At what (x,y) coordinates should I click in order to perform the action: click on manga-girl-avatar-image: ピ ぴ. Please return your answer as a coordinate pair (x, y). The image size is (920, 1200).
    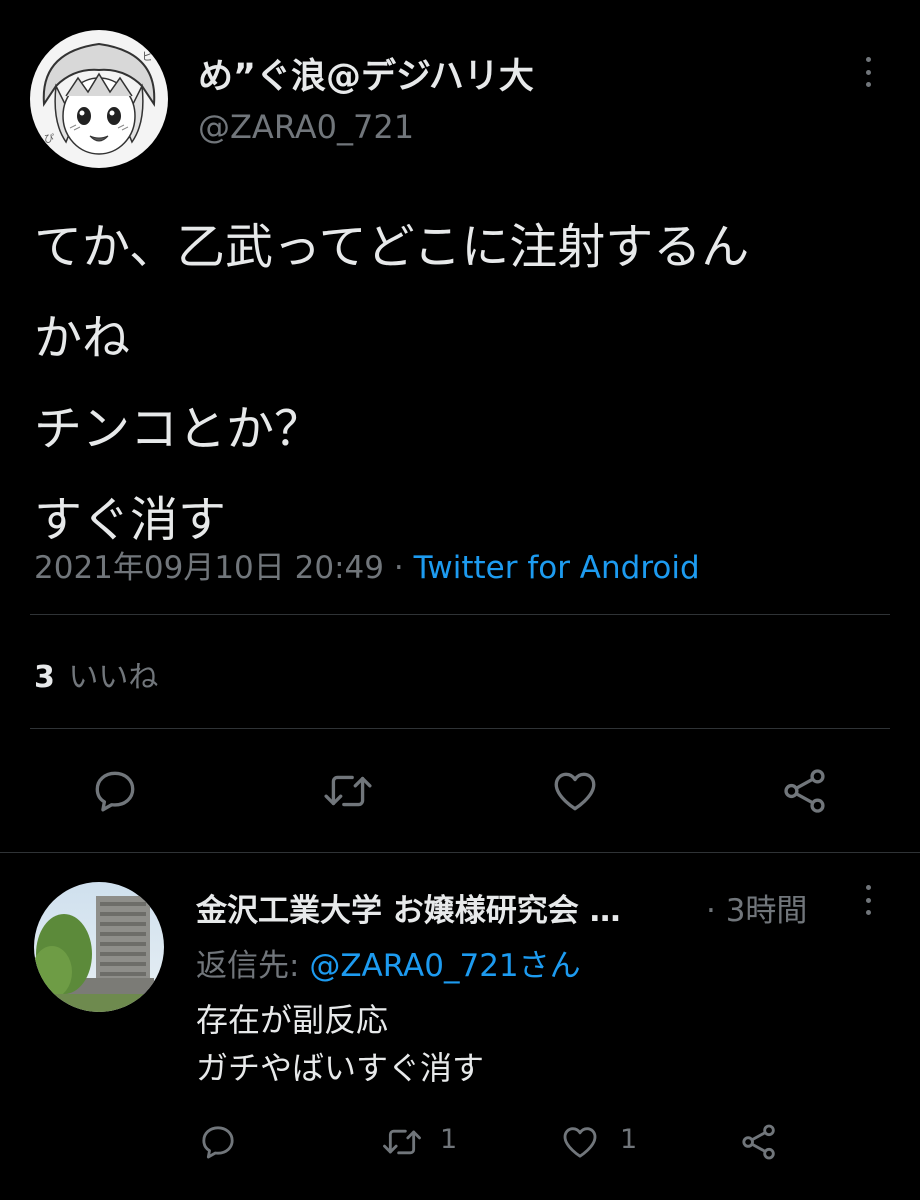
    Looking at the image, I should click on (99, 99).